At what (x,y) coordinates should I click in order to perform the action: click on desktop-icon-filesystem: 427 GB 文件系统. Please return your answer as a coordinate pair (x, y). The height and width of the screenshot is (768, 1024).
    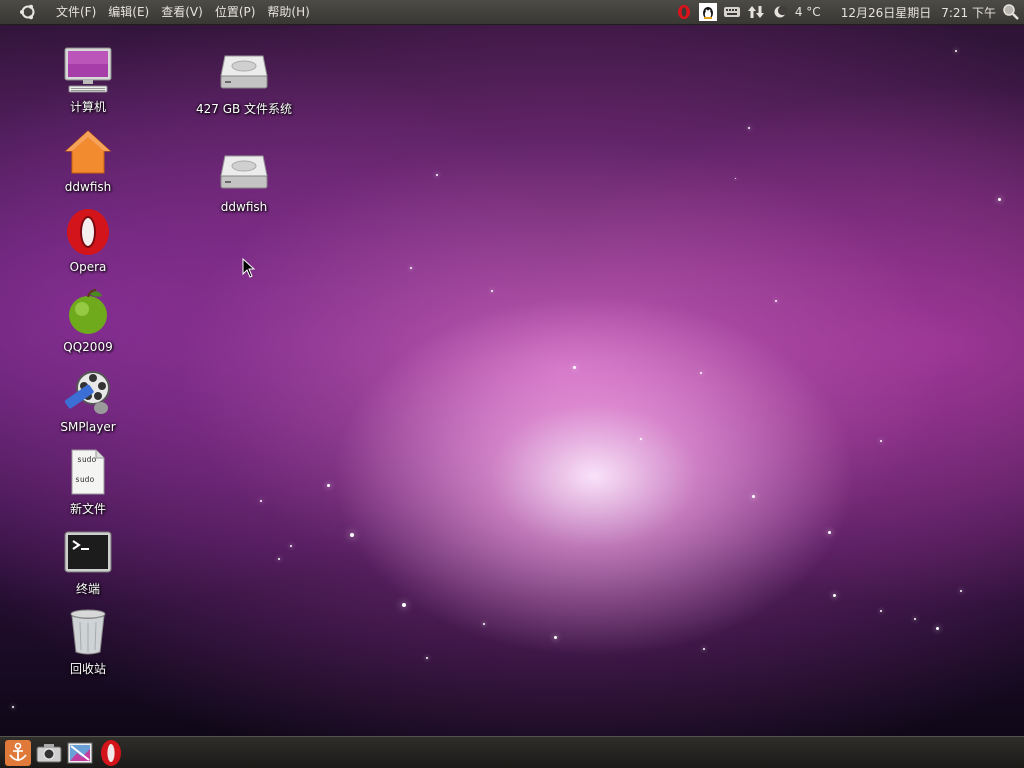
    Looking at the image, I should click on (244, 81).